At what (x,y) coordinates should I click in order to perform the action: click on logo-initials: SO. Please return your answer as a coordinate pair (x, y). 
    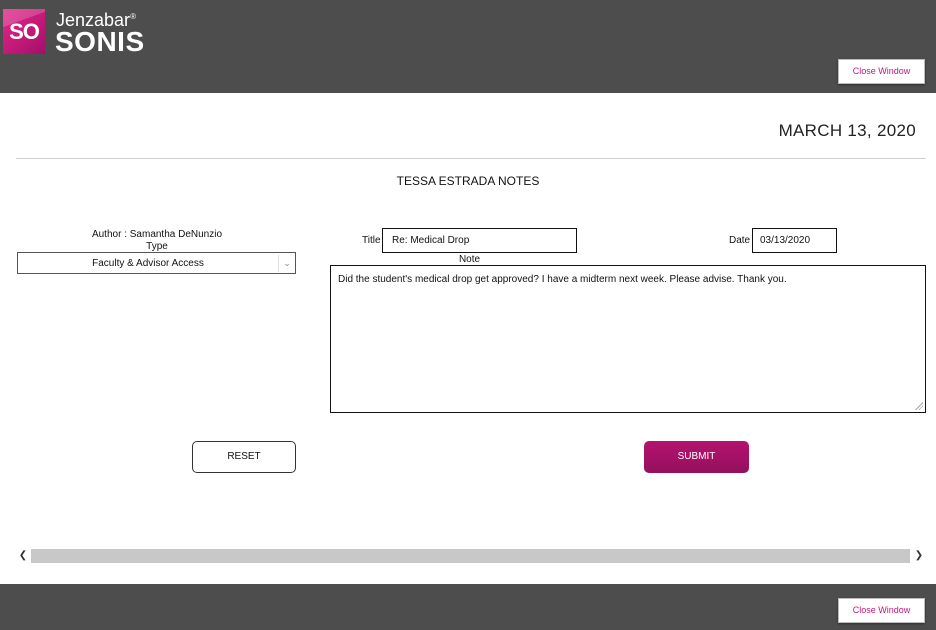
    Looking at the image, I should click on (24, 31).